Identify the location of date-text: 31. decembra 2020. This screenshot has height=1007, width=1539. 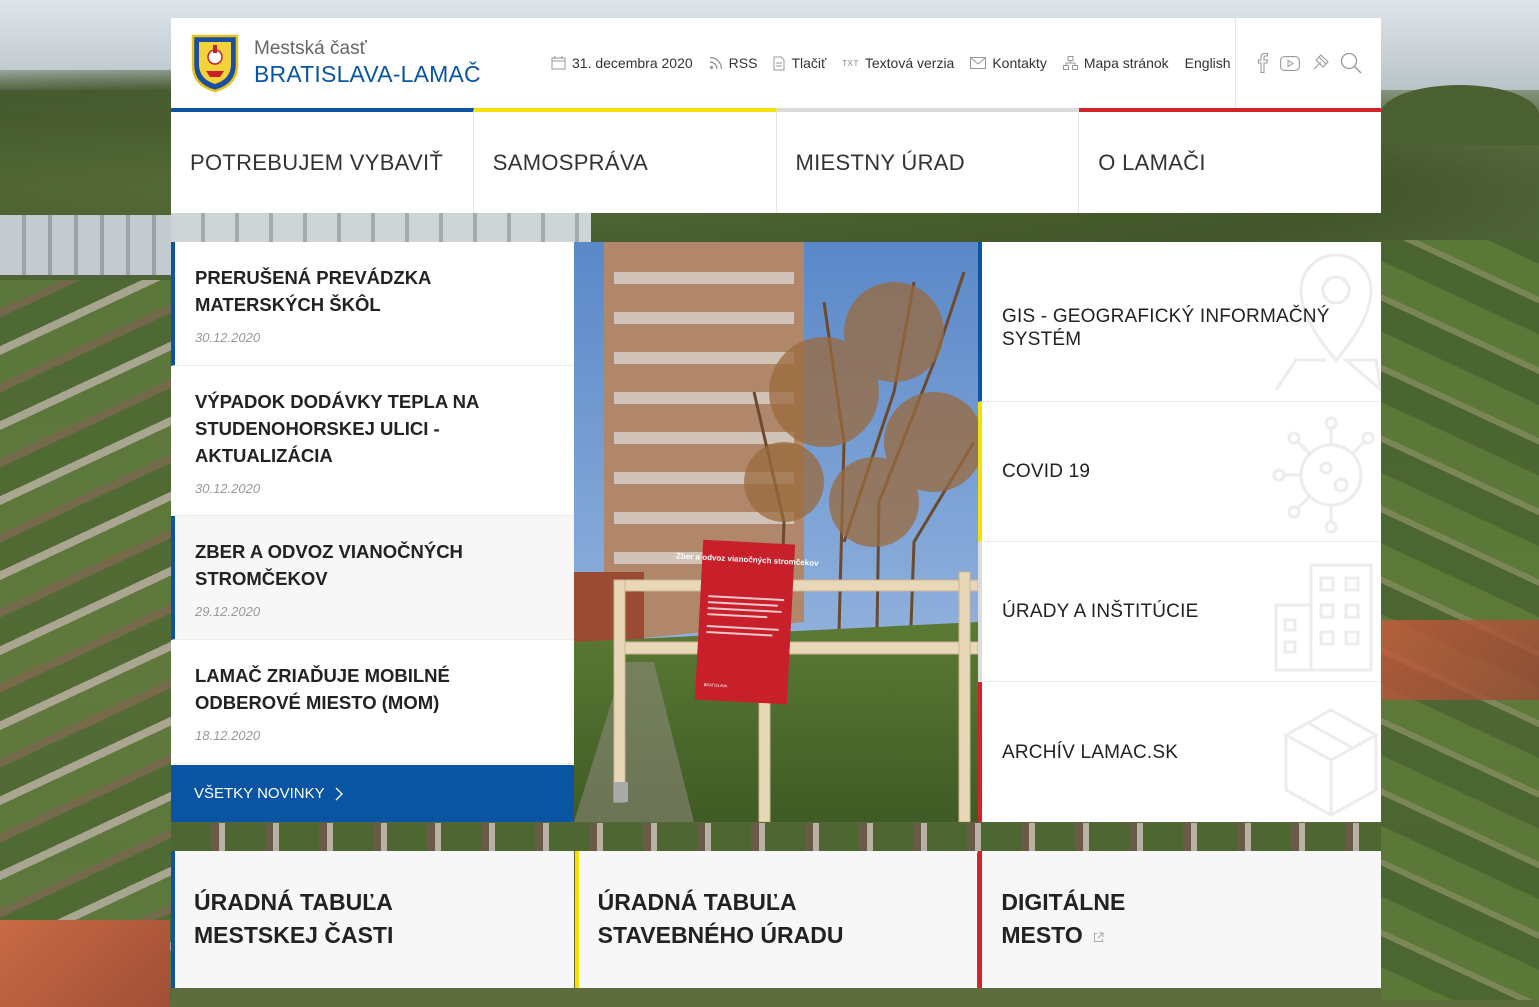
(632, 63).